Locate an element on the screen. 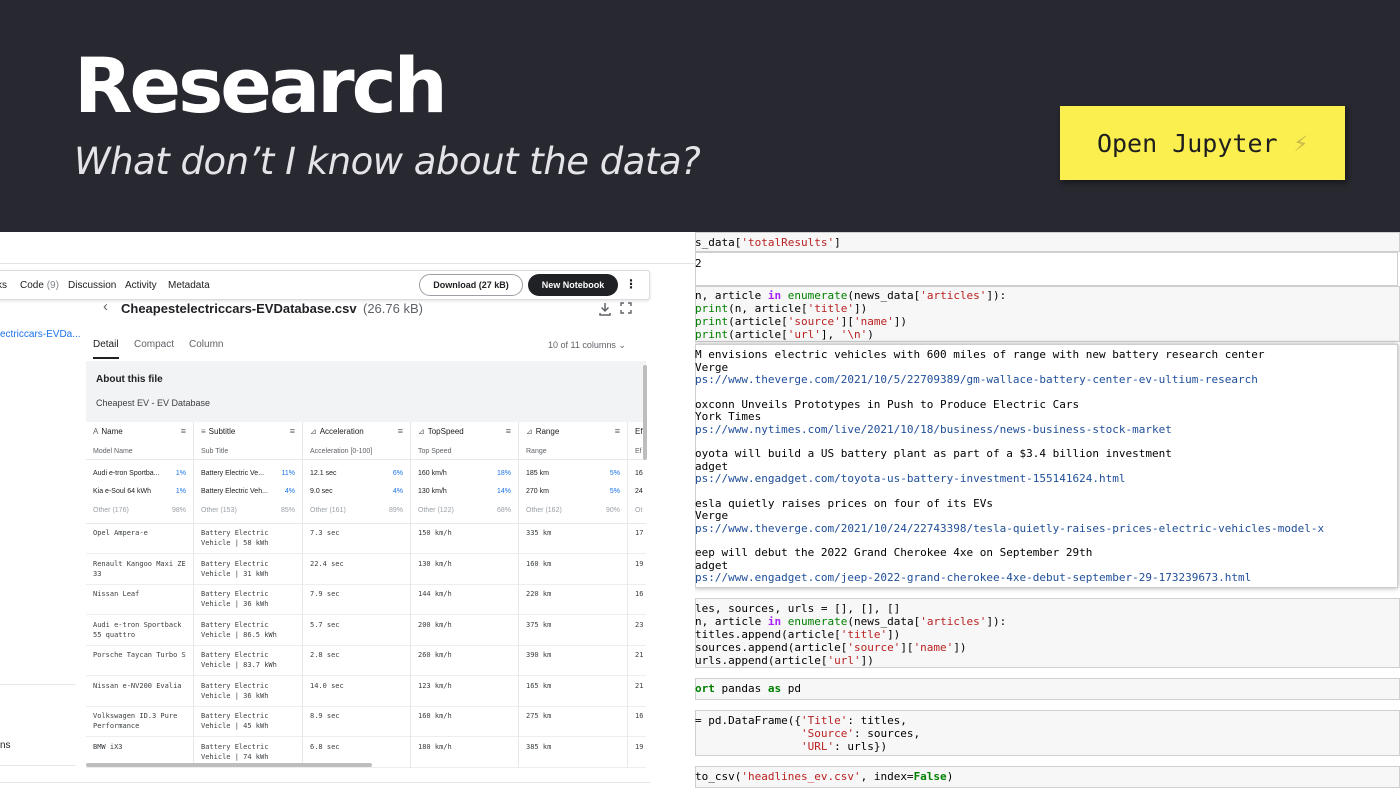 The image size is (1400, 788). new-notebook-button: New Notebook is located at coordinates (573, 285).